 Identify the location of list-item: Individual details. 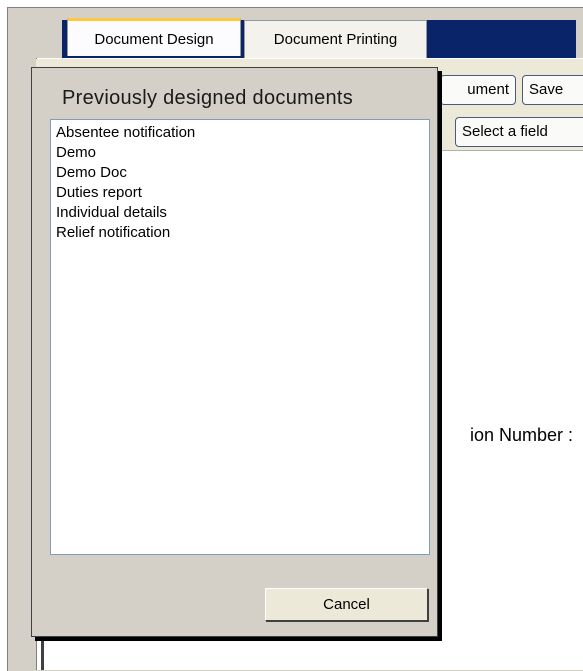
(240, 213).